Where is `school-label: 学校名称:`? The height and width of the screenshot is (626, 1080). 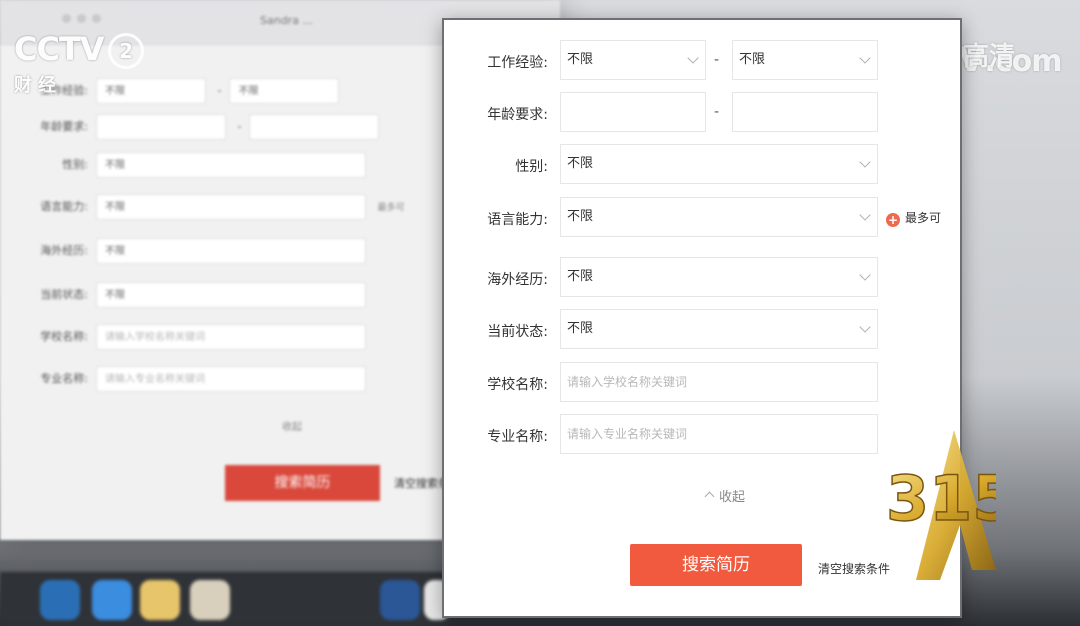 school-label: 学校名称: is located at coordinates (517, 385).